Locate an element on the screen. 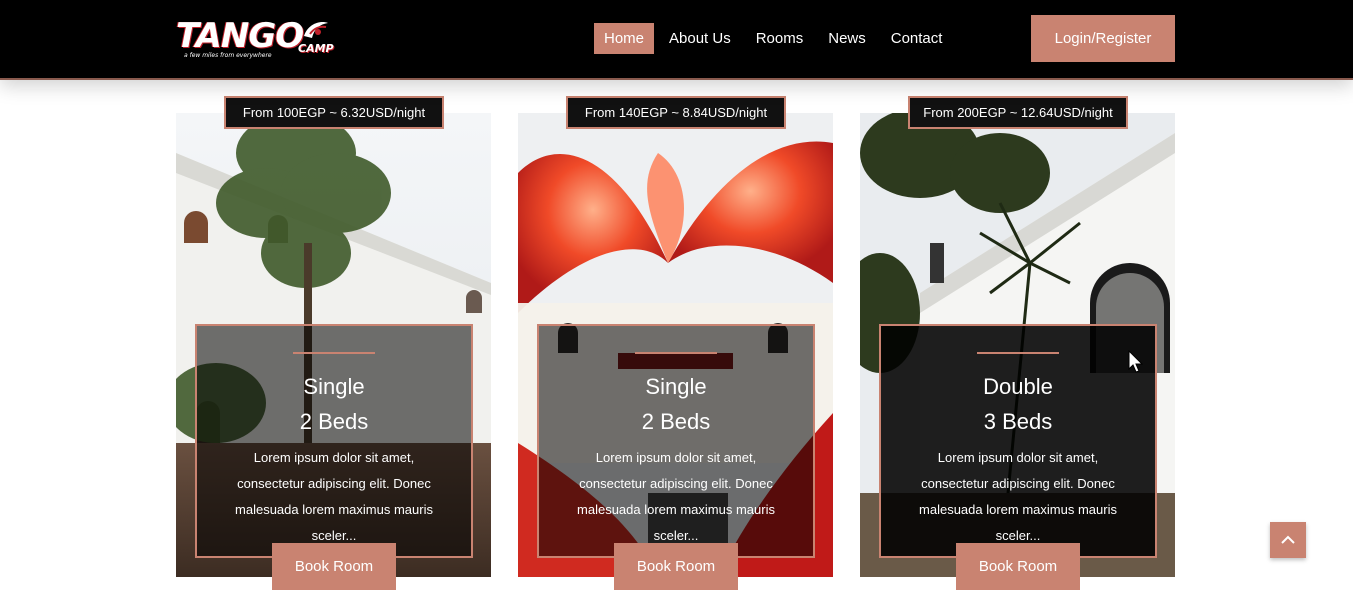 The width and height of the screenshot is (1353, 603). login-register-button: Login/Register is located at coordinates (1103, 38).